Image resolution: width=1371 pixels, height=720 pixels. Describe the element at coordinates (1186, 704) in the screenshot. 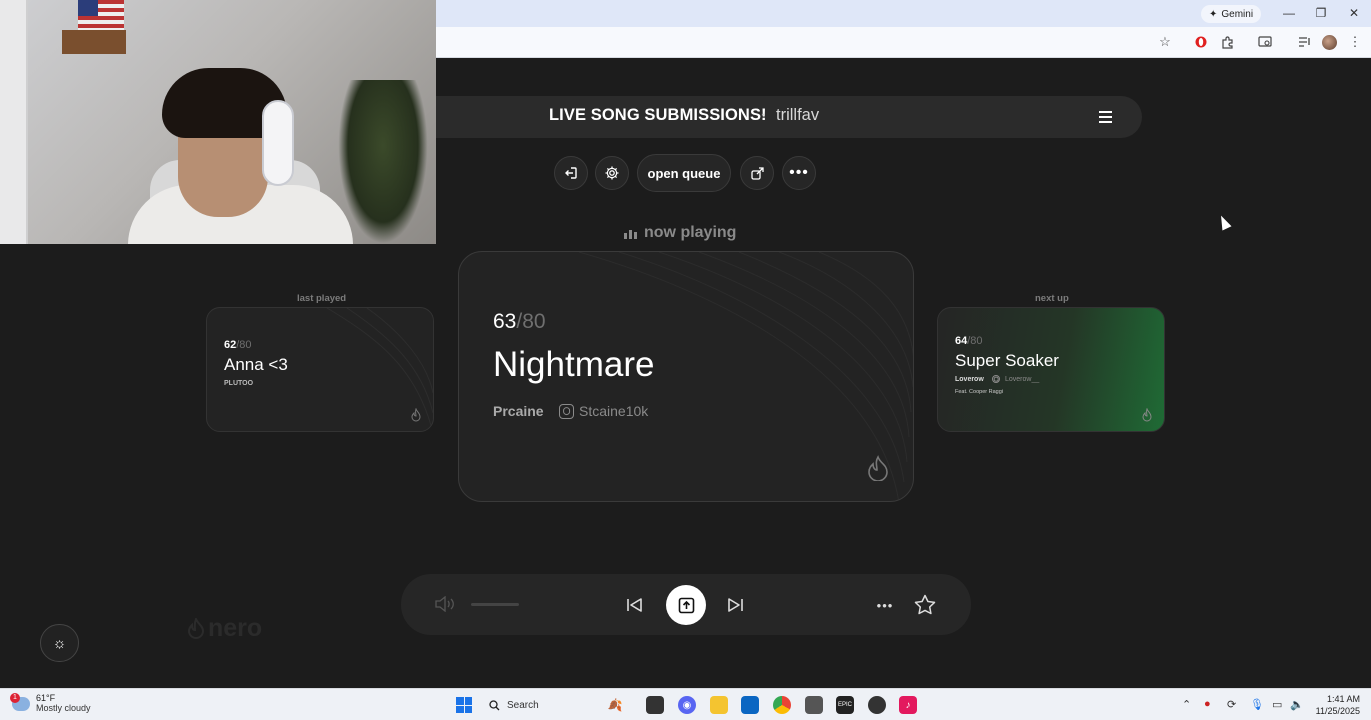

I see `chevron-up-icon: ⌃` at that location.